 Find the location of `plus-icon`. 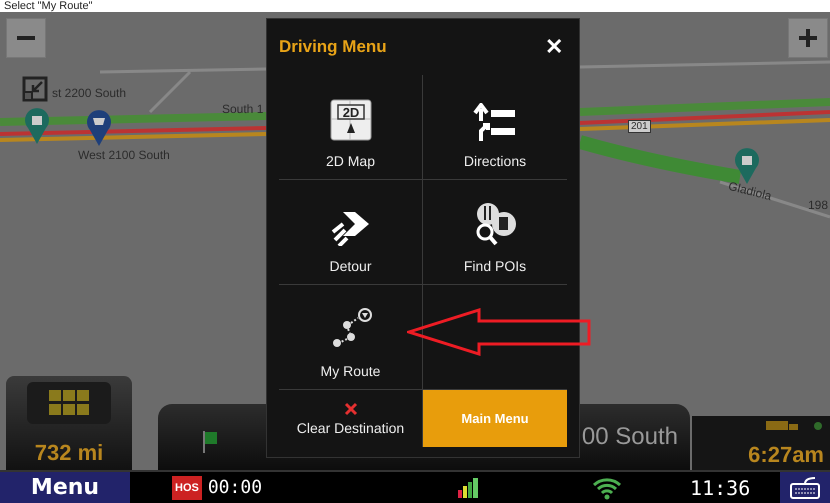

plus-icon is located at coordinates (808, 38).